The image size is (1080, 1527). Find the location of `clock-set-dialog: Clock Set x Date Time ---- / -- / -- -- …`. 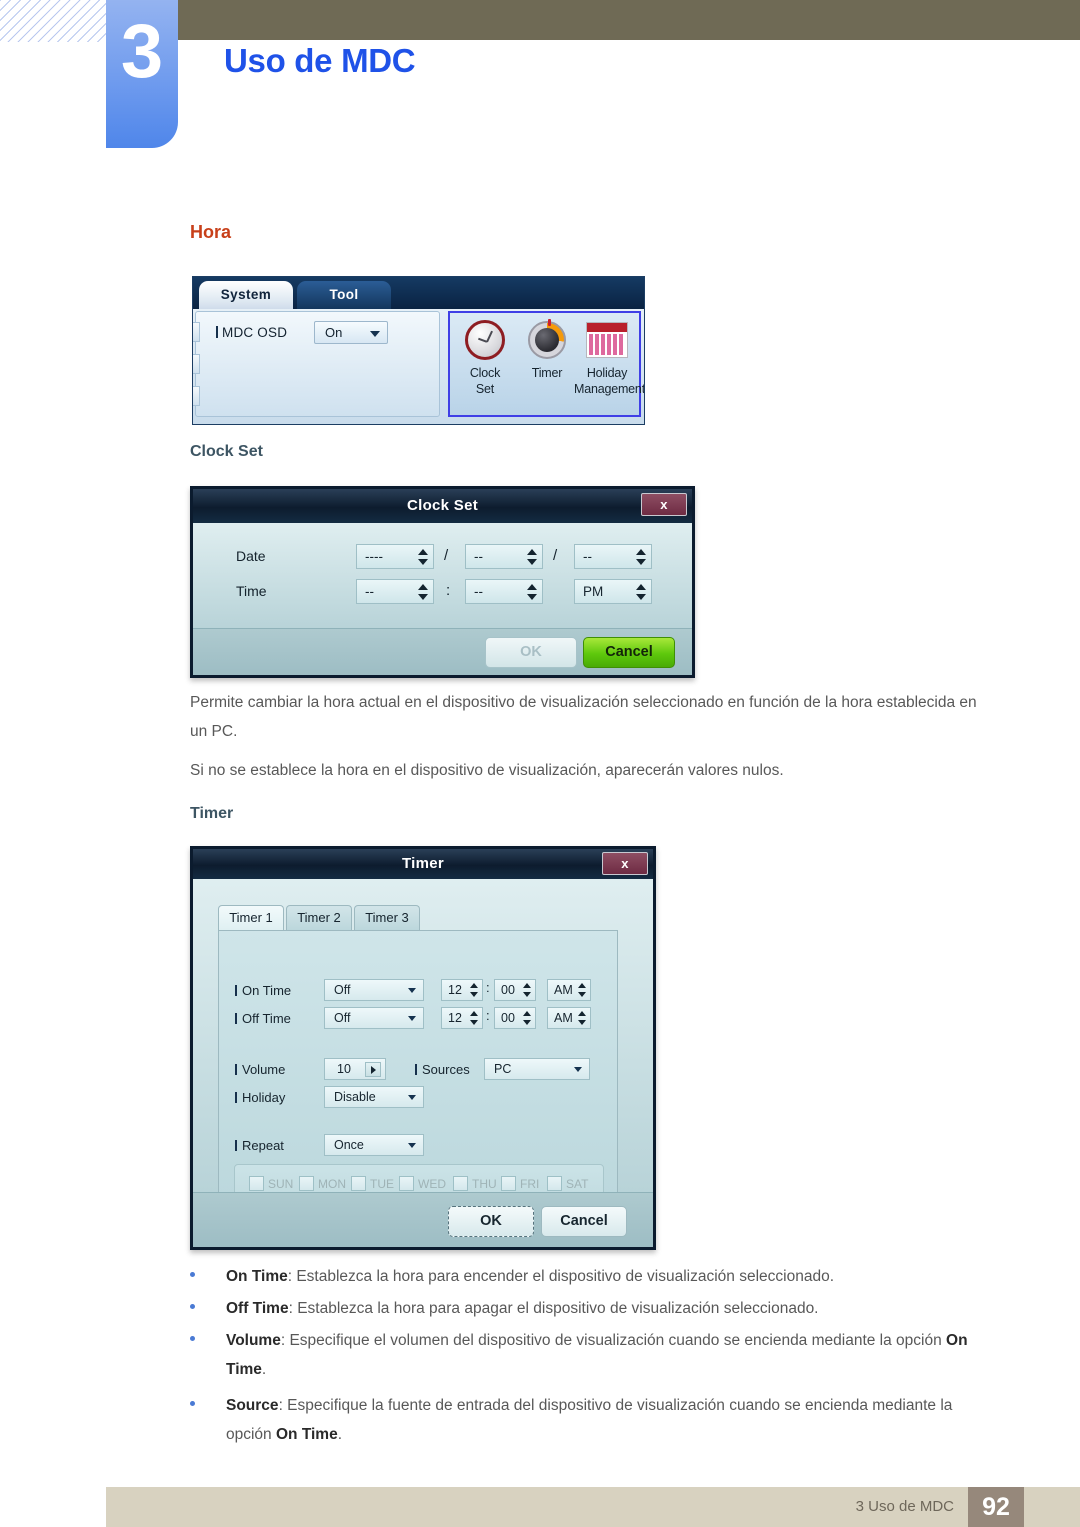

clock-set-dialog: Clock Set x Date Time ---- / -- / -- -- … is located at coordinates (442, 582).